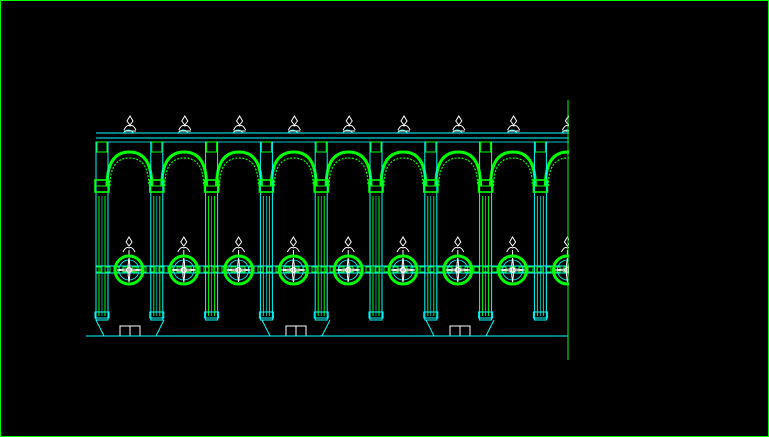  I want to click on post-outline, so click(595, 231).